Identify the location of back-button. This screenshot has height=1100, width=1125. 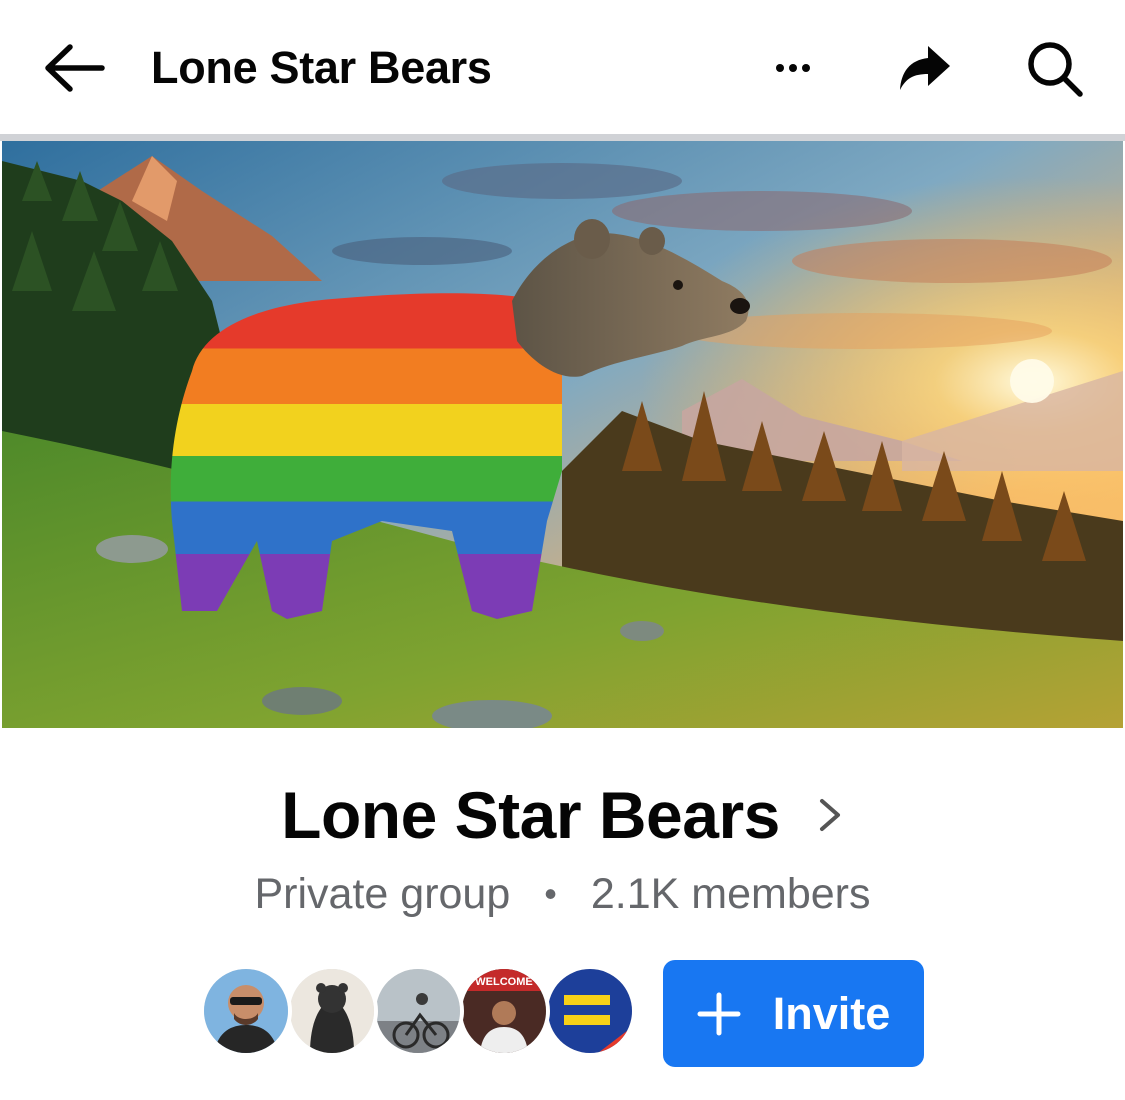
(73, 68).